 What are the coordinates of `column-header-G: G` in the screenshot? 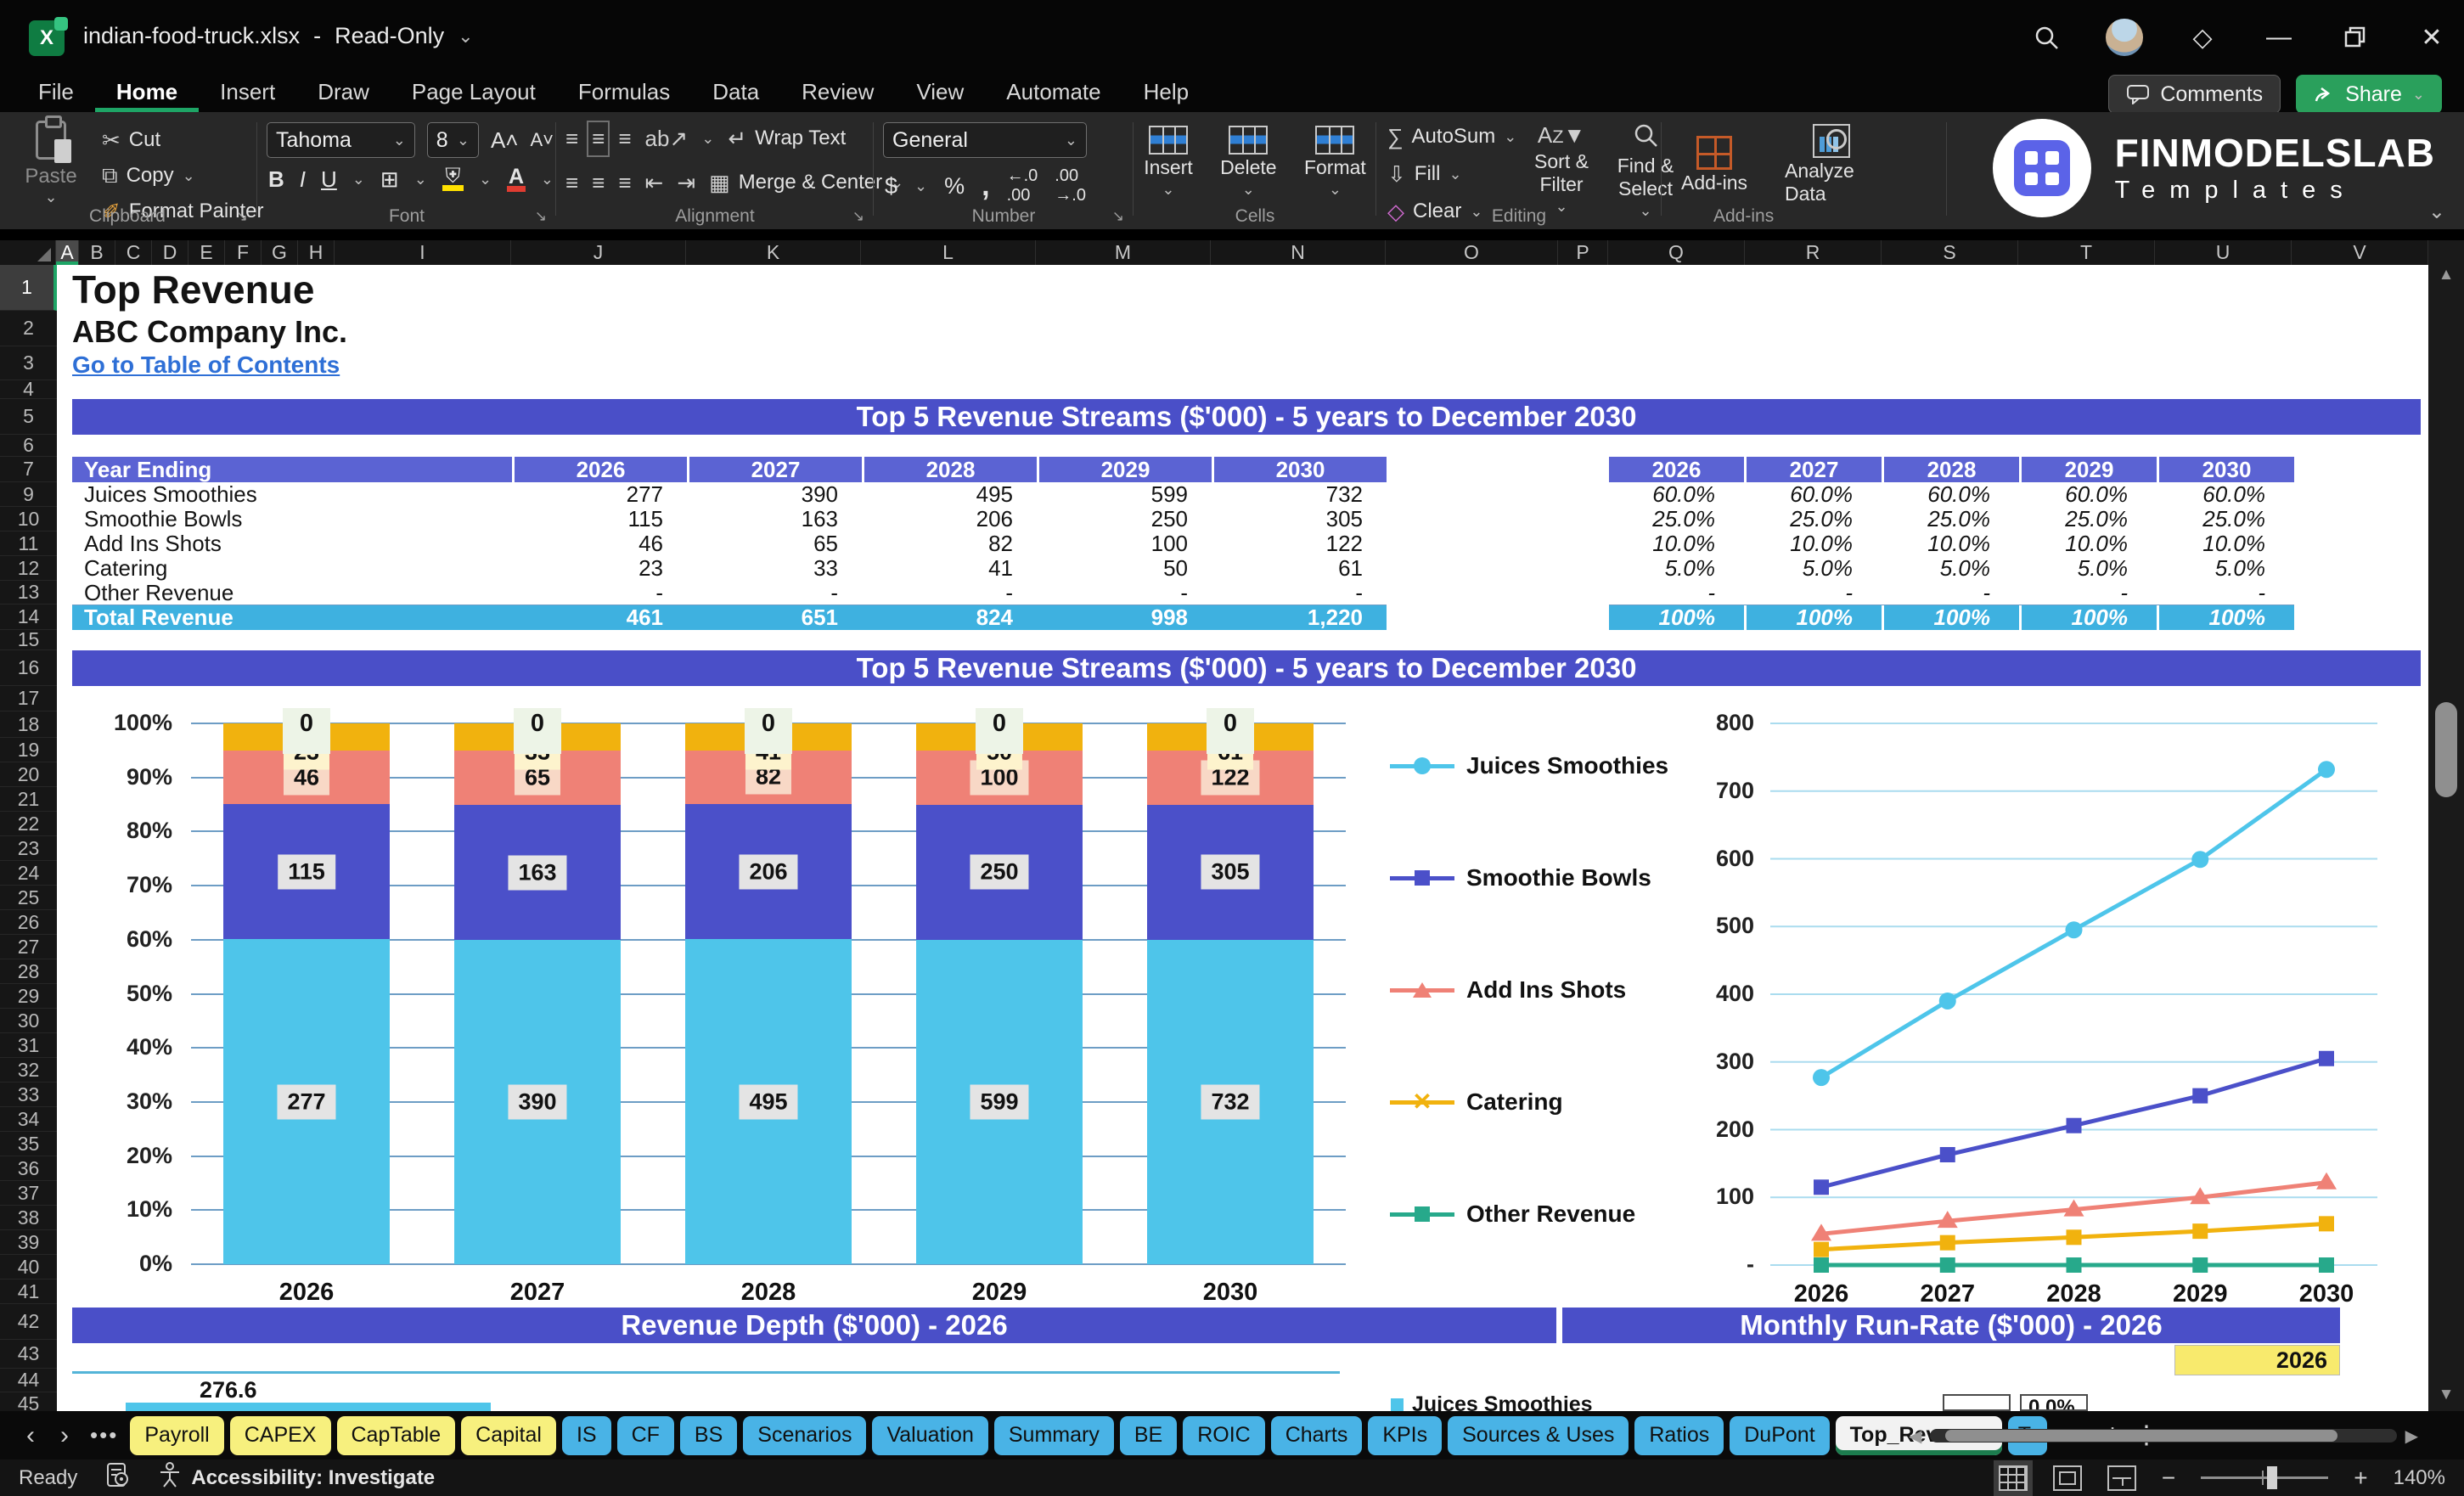 It's located at (280, 252).